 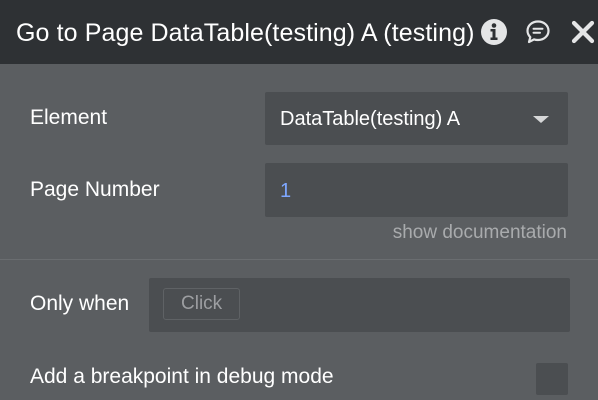 What do you see at coordinates (480, 233) in the screenshot?
I see `show-documentation-link: show documentation` at bounding box center [480, 233].